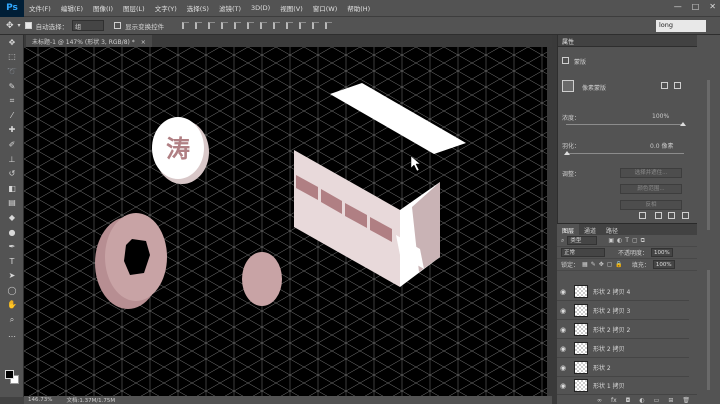  I want to click on history-brush-tool-icon: ↺, so click(12, 173).